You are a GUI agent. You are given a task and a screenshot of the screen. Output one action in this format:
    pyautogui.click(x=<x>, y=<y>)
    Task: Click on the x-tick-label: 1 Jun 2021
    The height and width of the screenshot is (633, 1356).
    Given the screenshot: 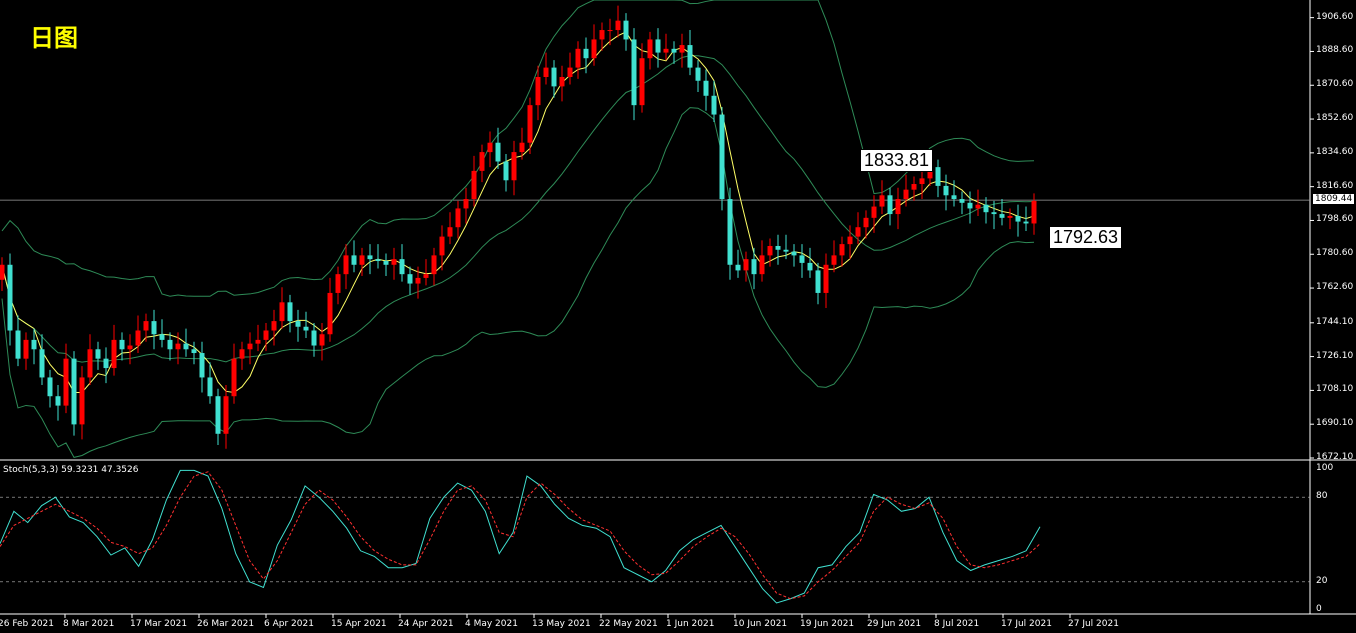 What is the action you would take?
    pyautogui.click(x=690, y=624)
    